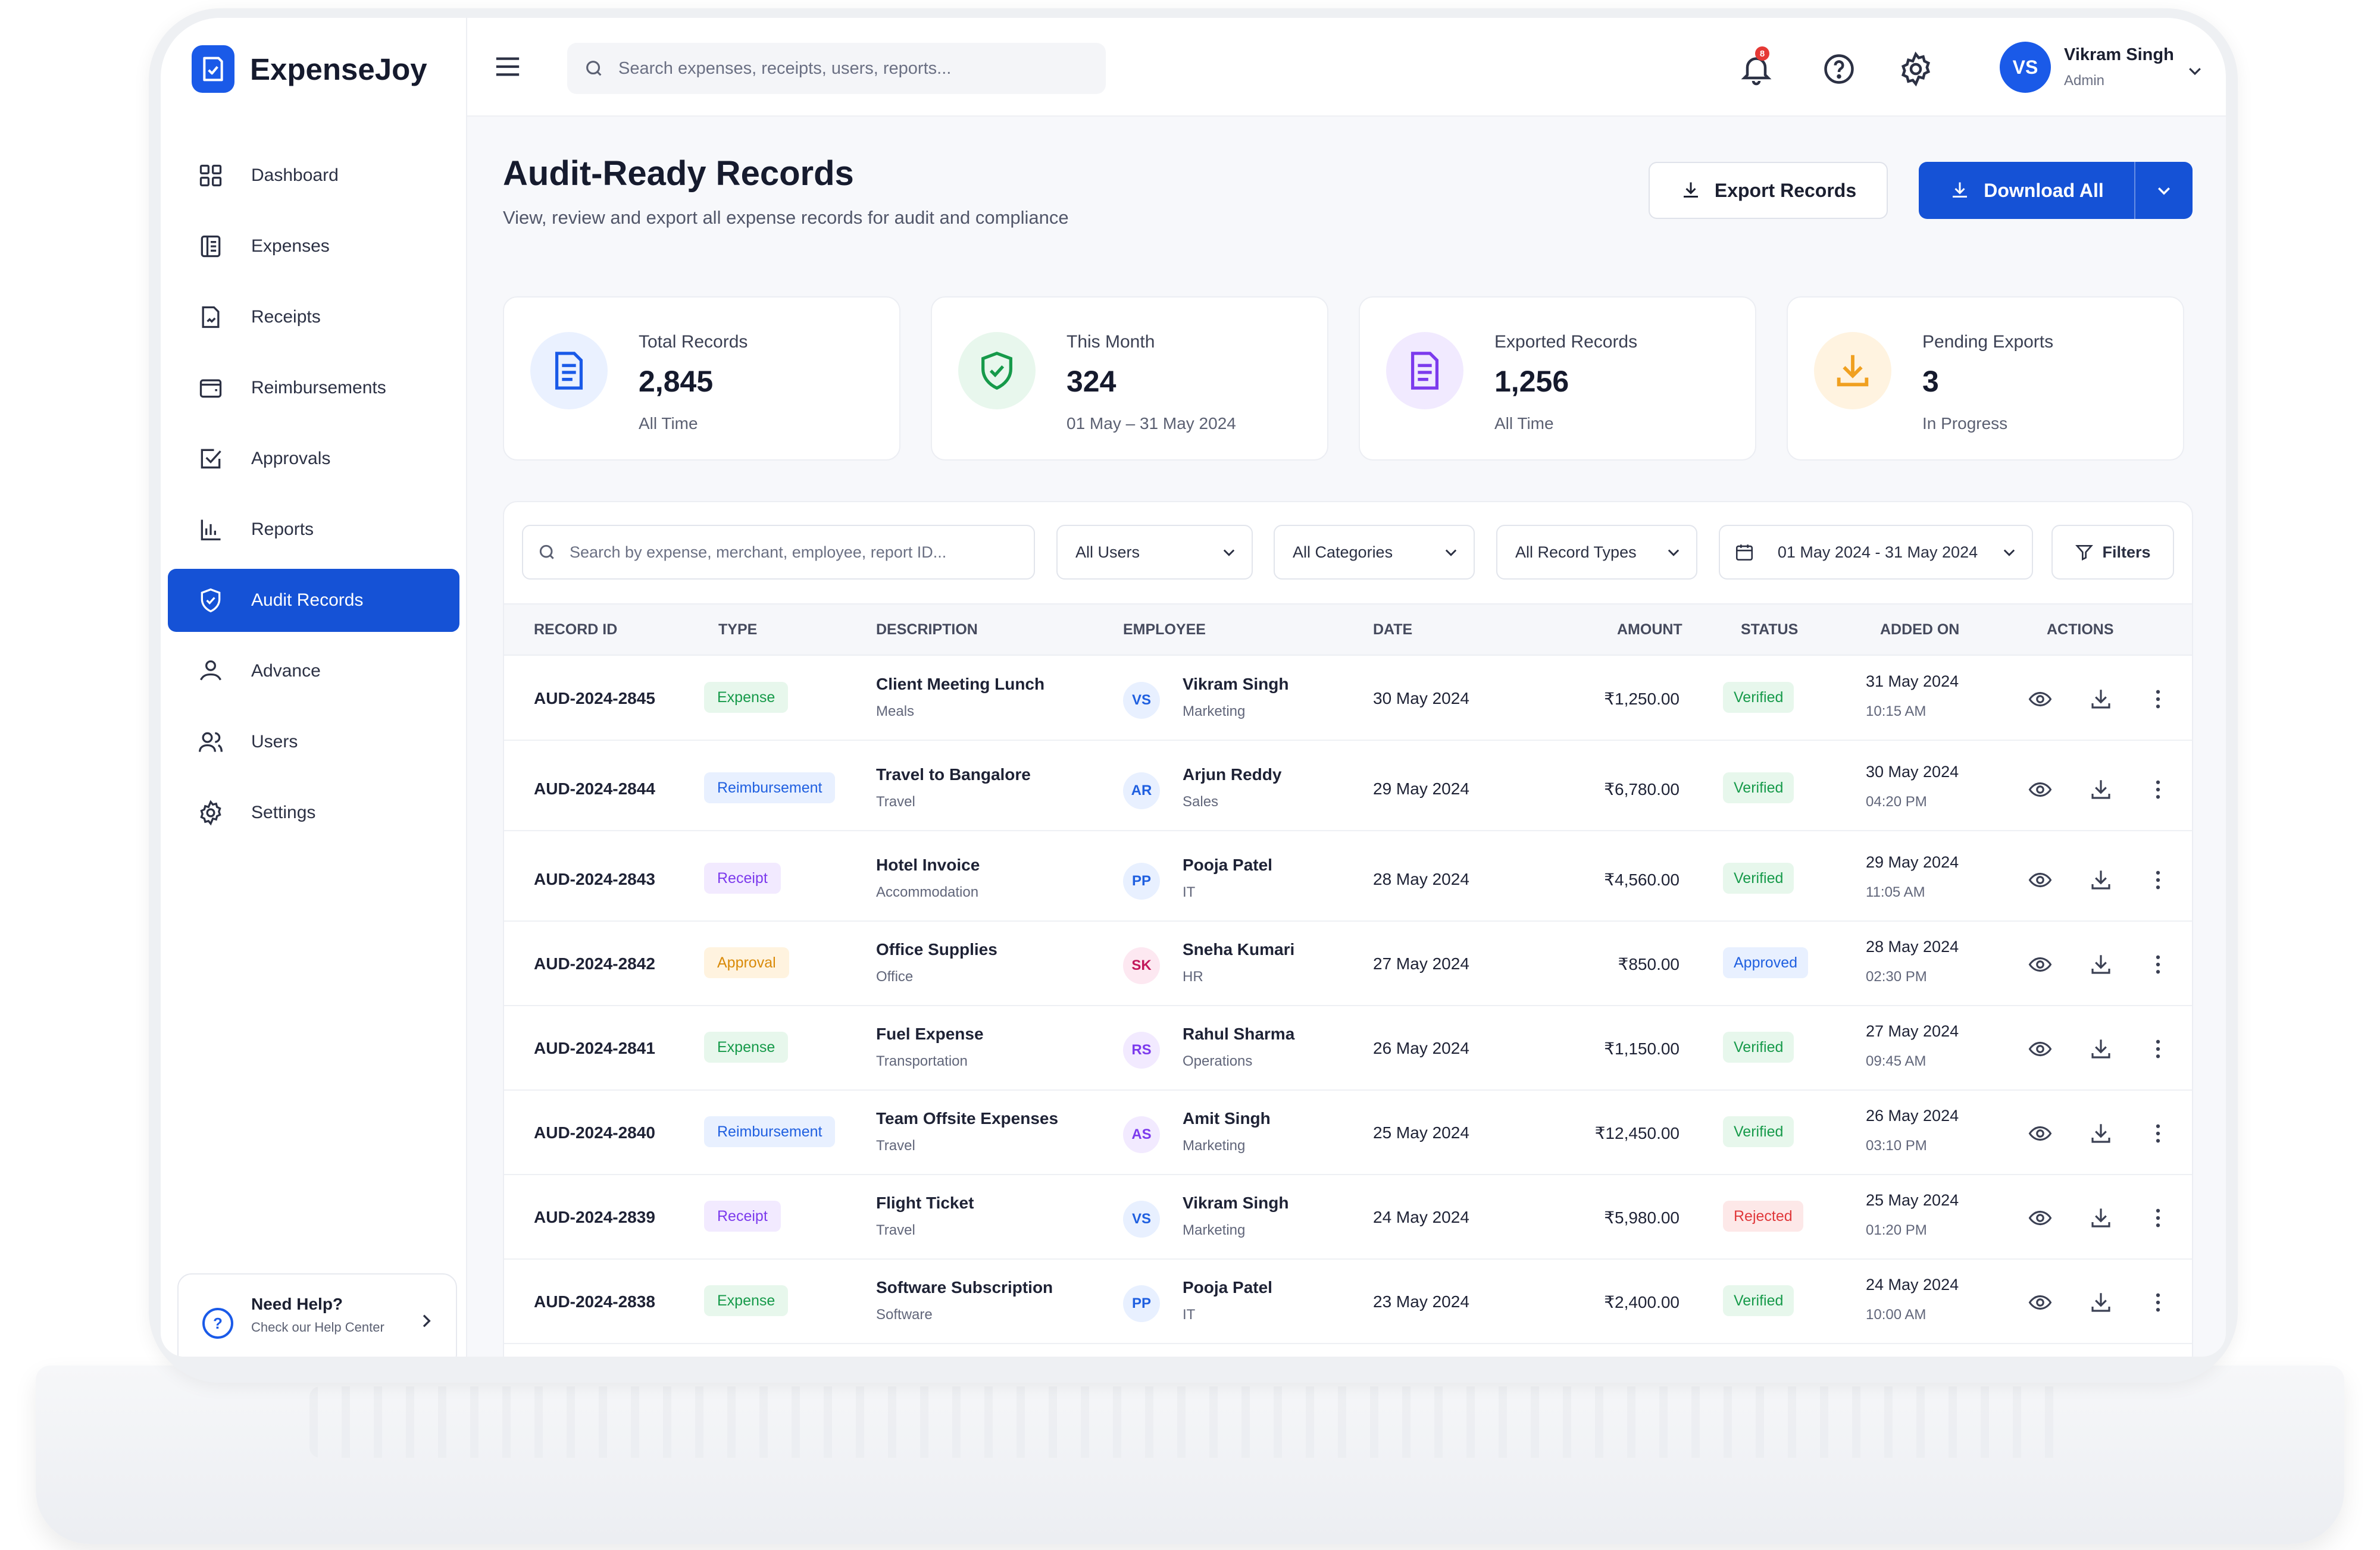 The height and width of the screenshot is (1550, 2380). Describe the element at coordinates (1227, 1287) in the screenshot. I see `employee-name: Pooja Patel` at that location.